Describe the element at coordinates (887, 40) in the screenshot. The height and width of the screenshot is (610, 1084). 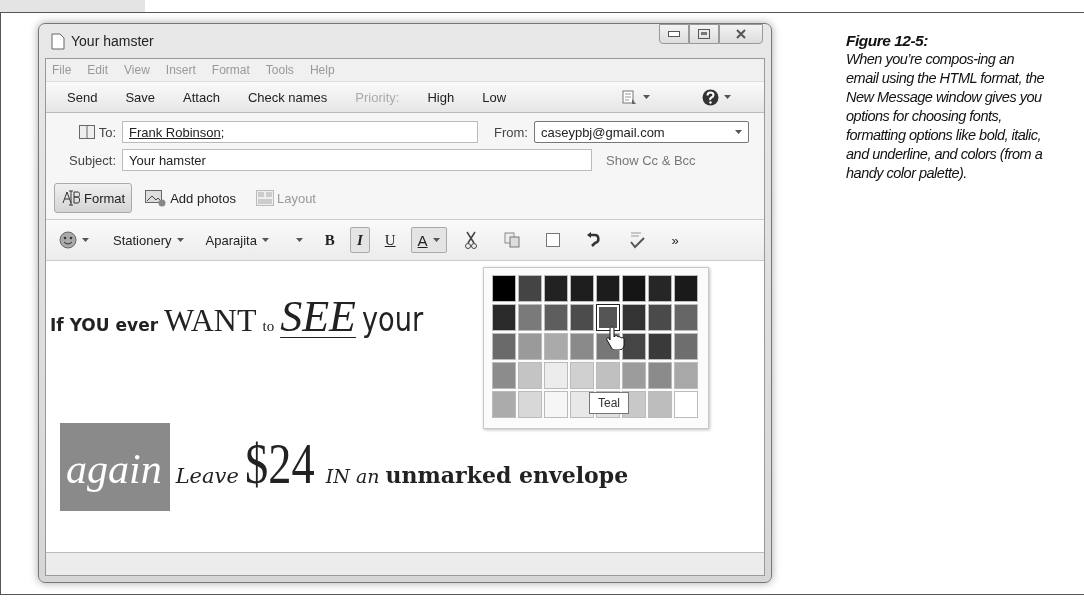
I see `figure-title: Figure 12-5:` at that location.